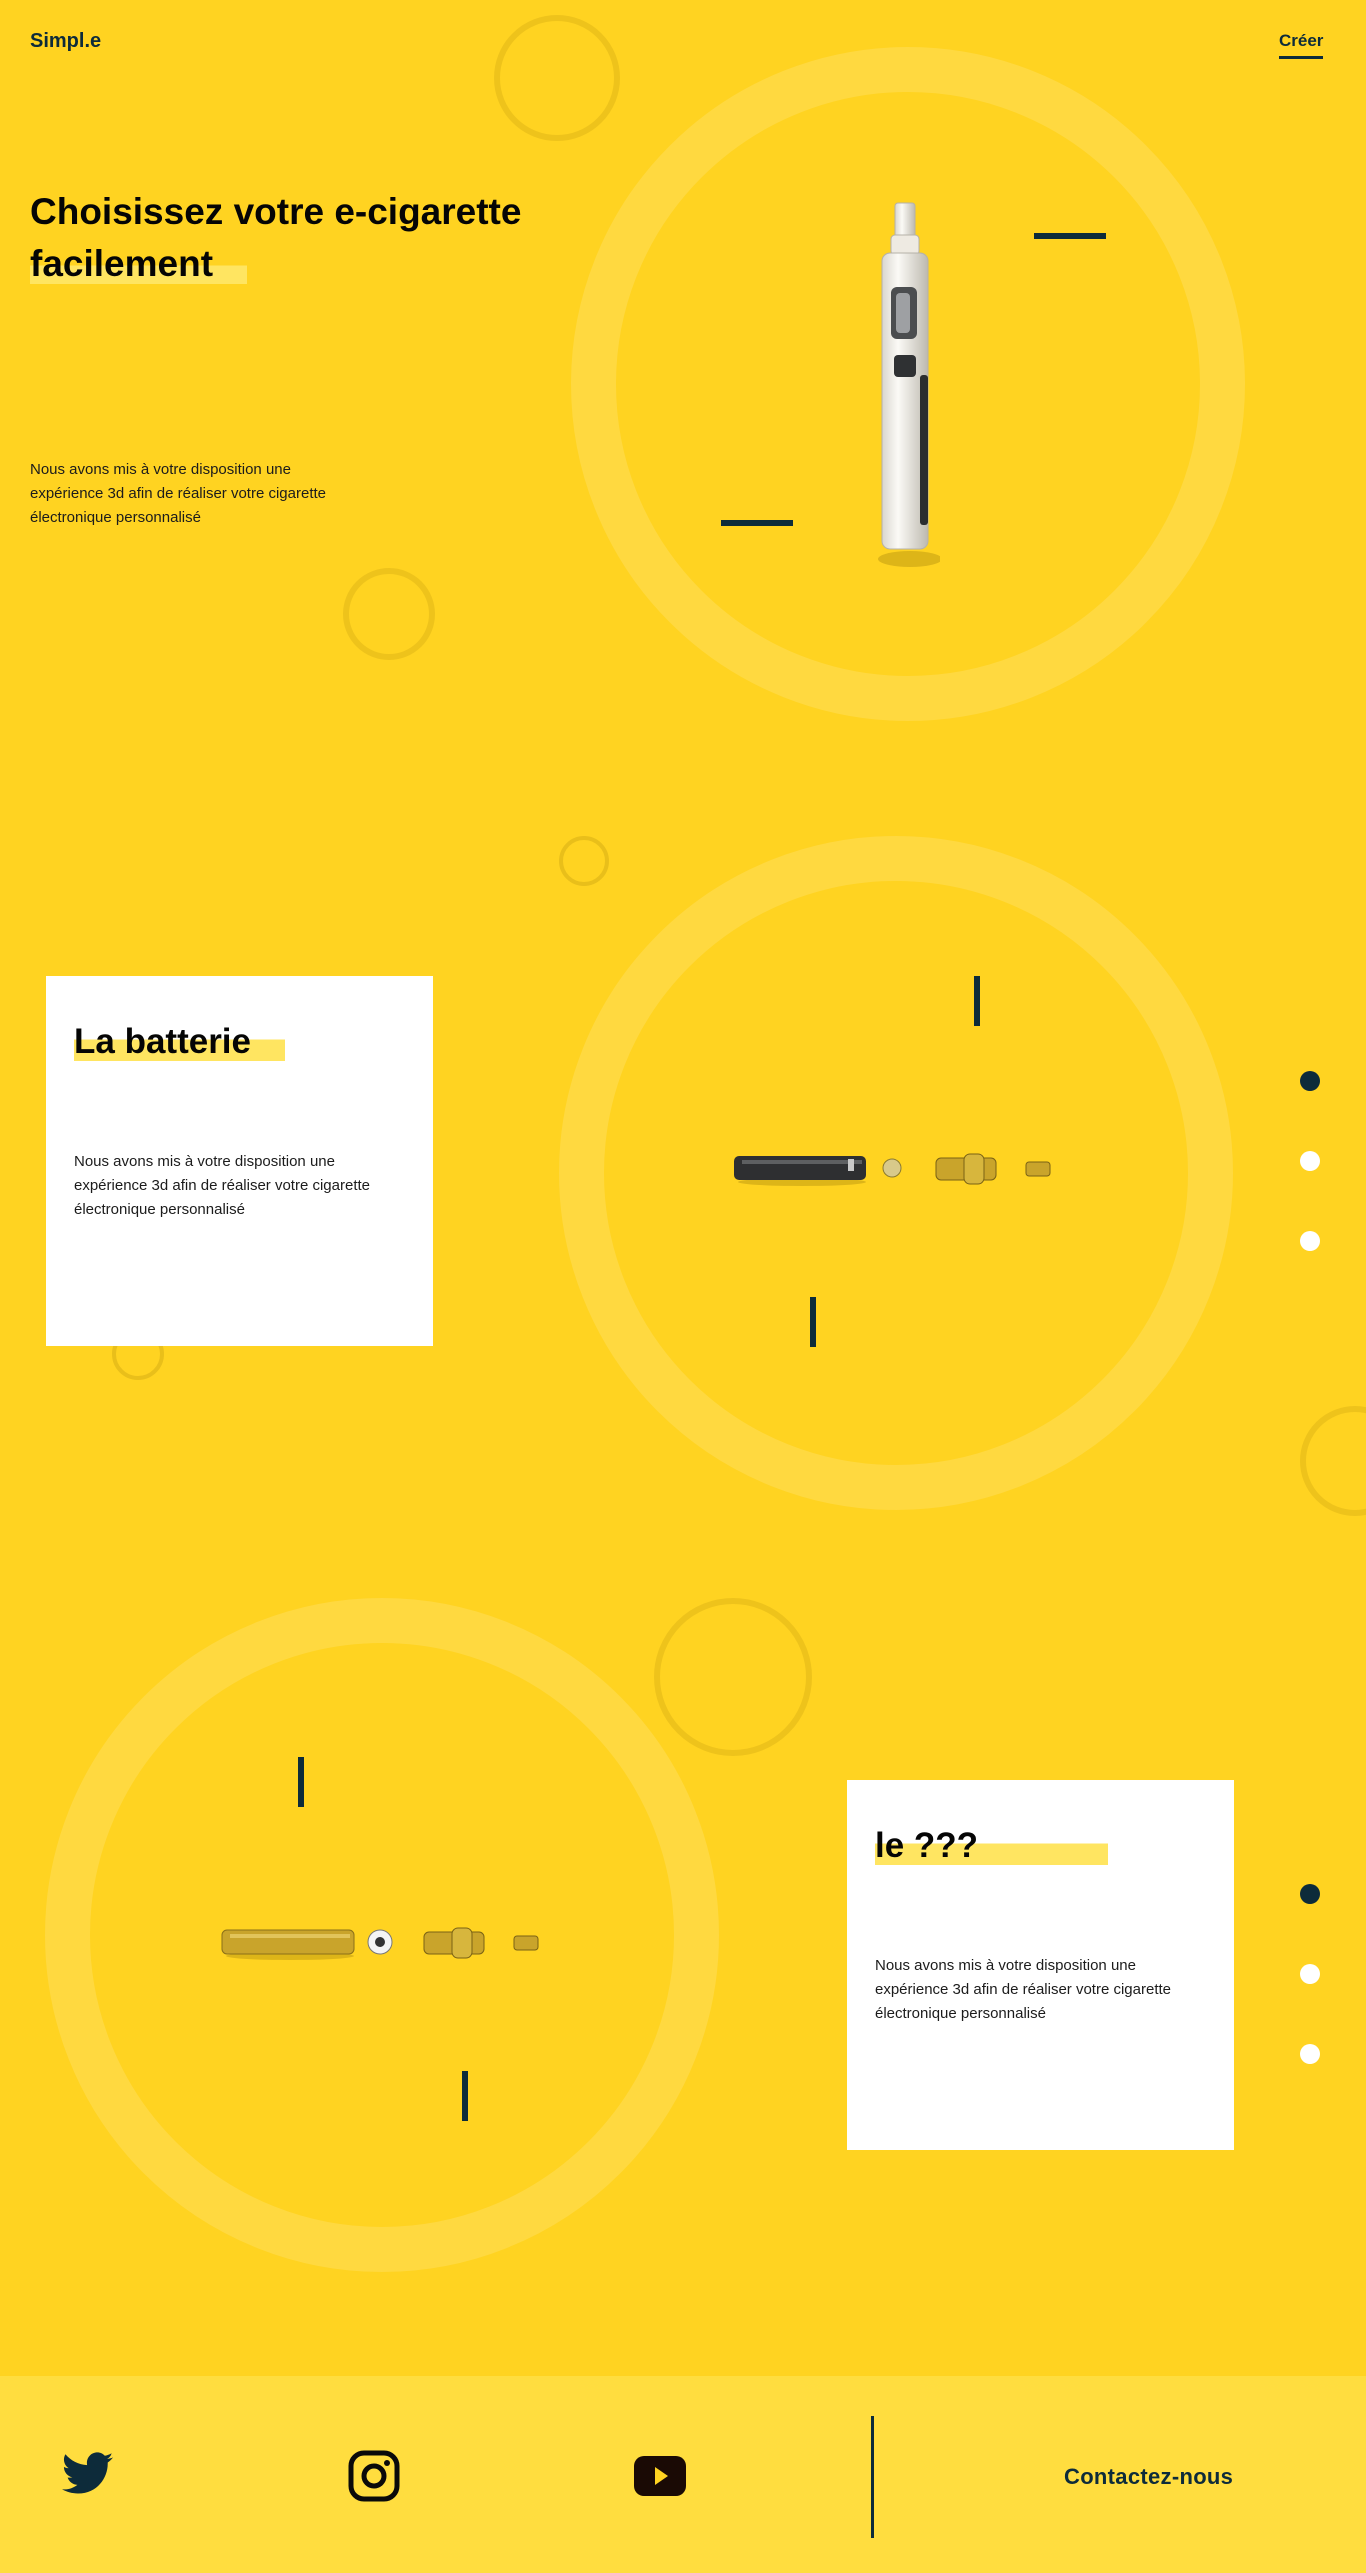 This screenshot has width=1366, height=2573. What do you see at coordinates (660, 2478) in the screenshot?
I see `youtube-icon` at bounding box center [660, 2478].